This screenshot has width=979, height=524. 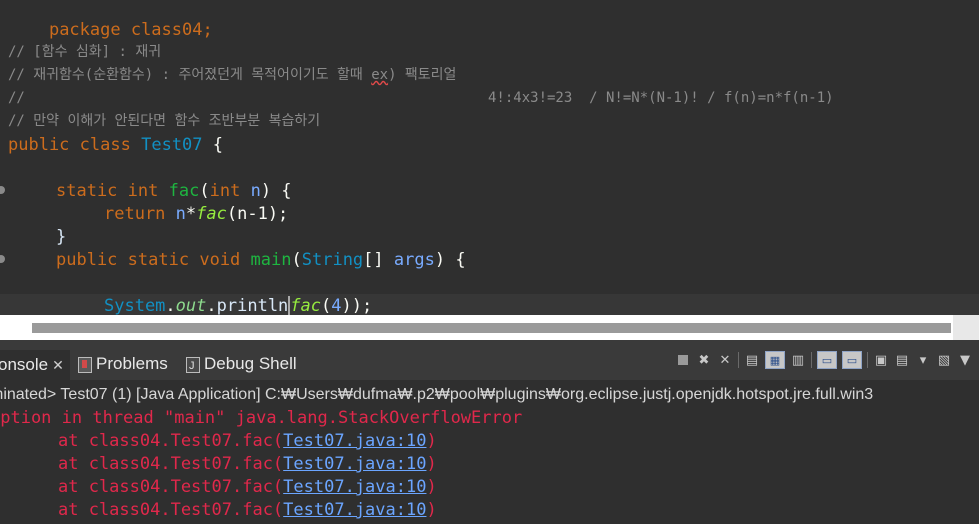 I want to click on package-statement: package class04;, so click(x=130, y=30).